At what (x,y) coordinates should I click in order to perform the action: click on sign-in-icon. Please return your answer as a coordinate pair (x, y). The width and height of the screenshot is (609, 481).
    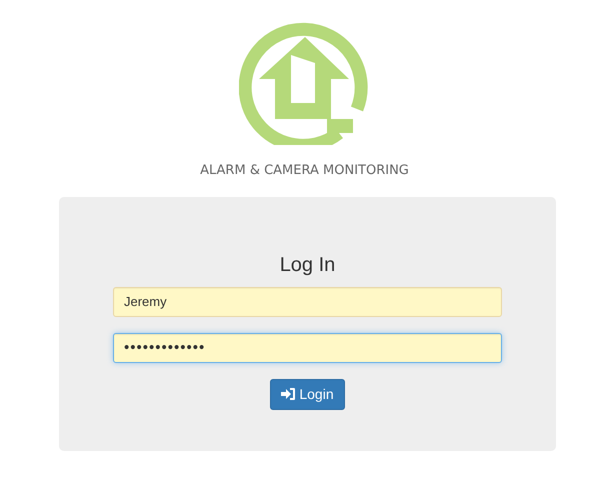
    Looking at the image, I should click on (288, 394).